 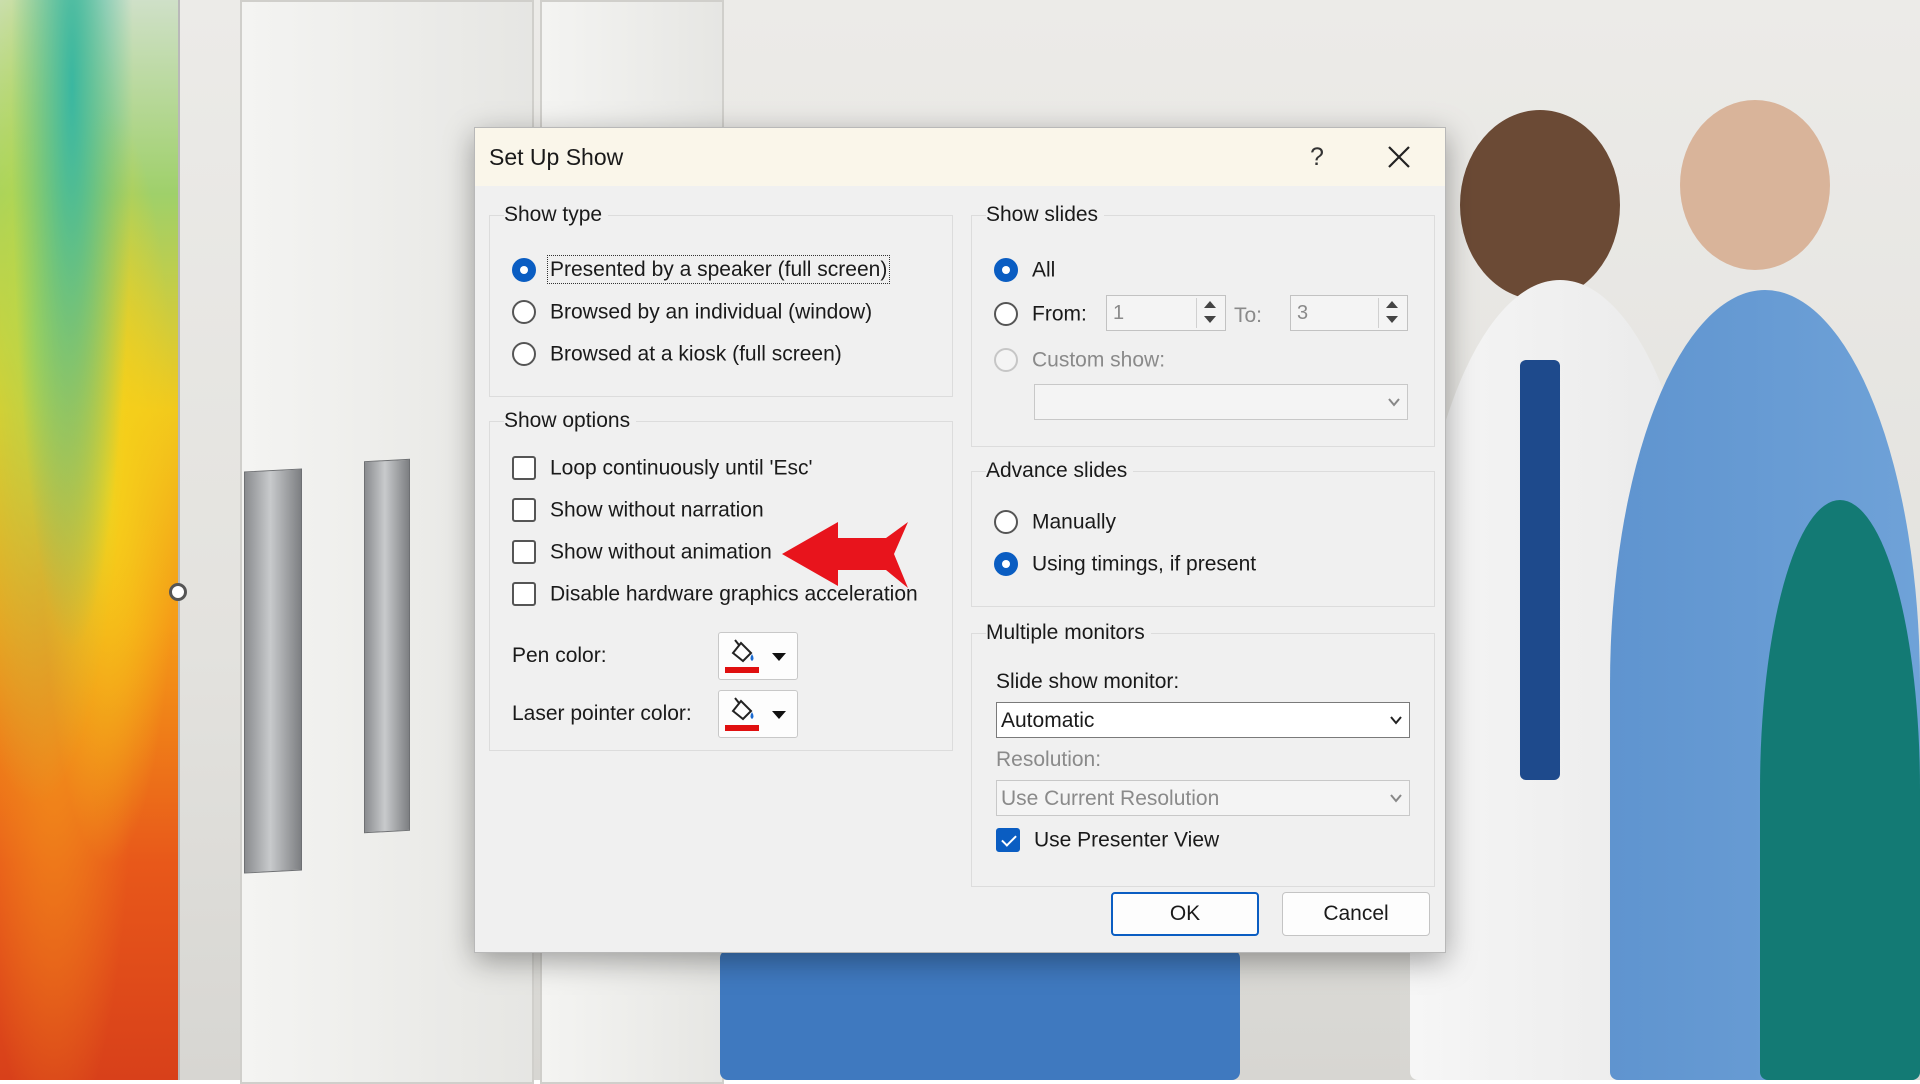 I want to click on doctor-figure, so click(x=1540, y=205).